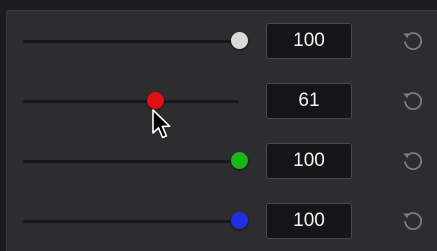  I want to click on slider-row-blue: 100, so click(222, 221).